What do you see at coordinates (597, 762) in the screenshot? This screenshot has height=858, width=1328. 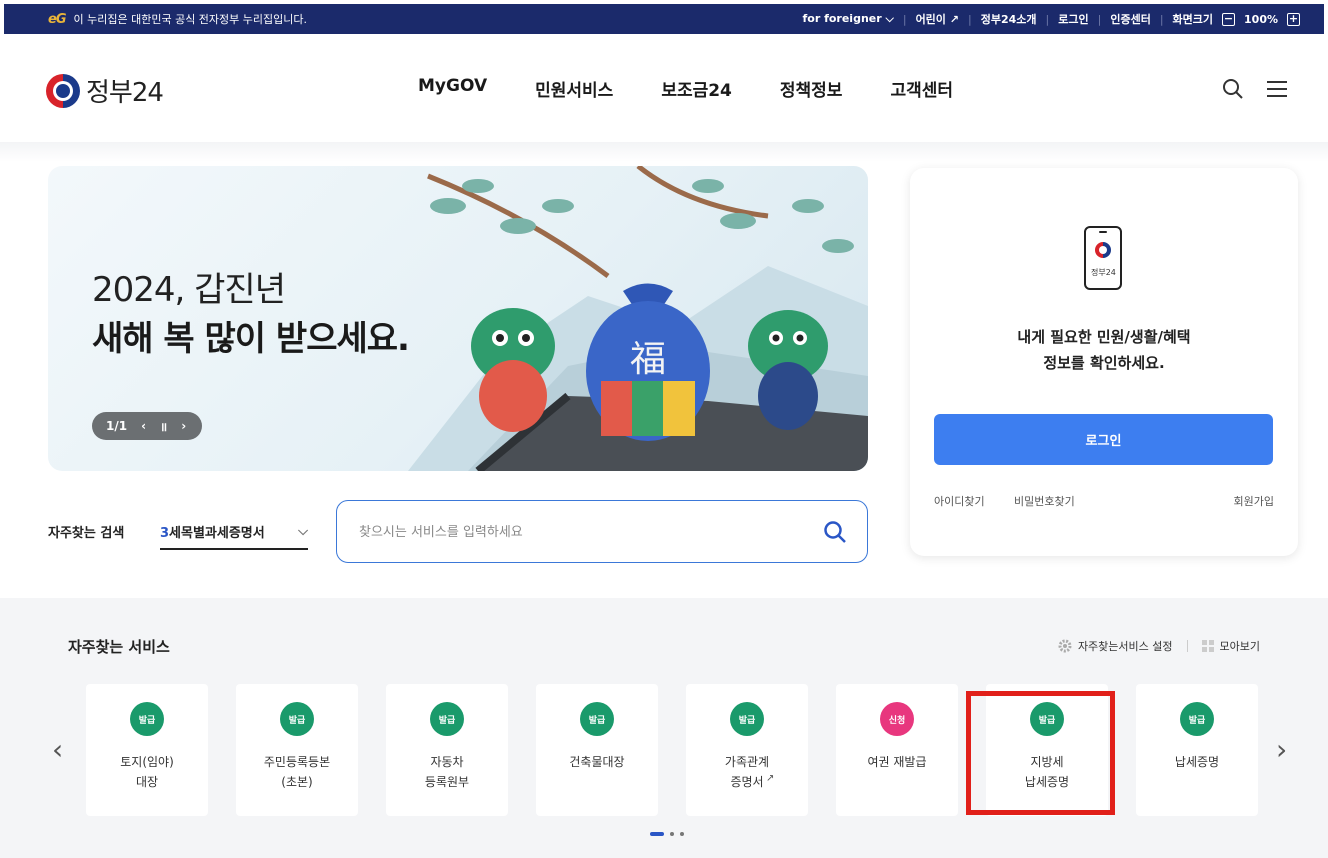 I see `service-name: 건축물대장` at bounding box center [597, 762].